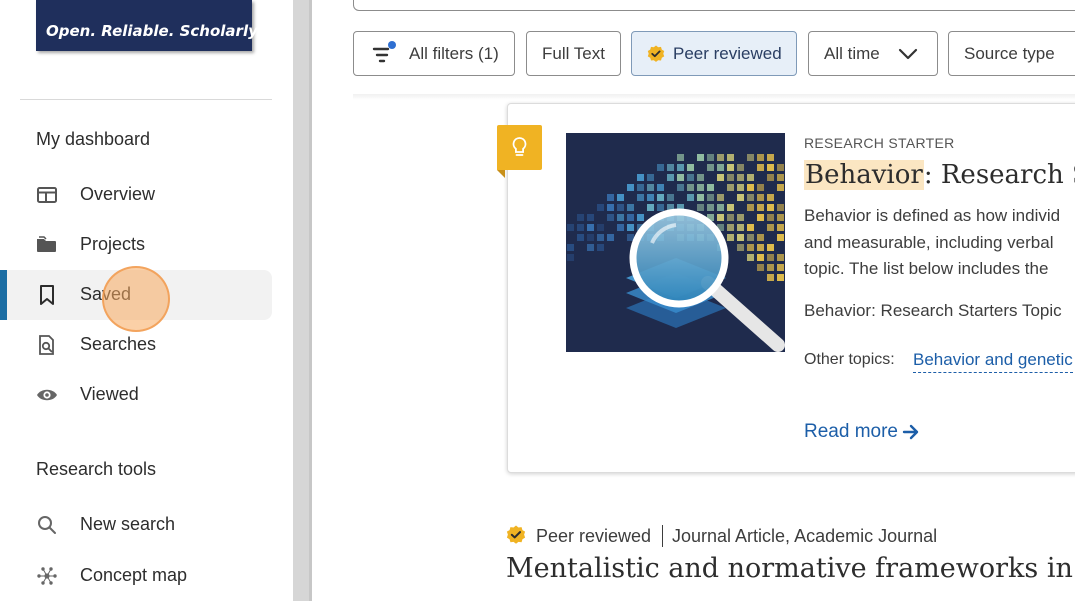  What do you see at coordinates (1011, 53) in the screenshot?
I see `source-type-dropdown: Source type` at bounding box center [1011, 53].